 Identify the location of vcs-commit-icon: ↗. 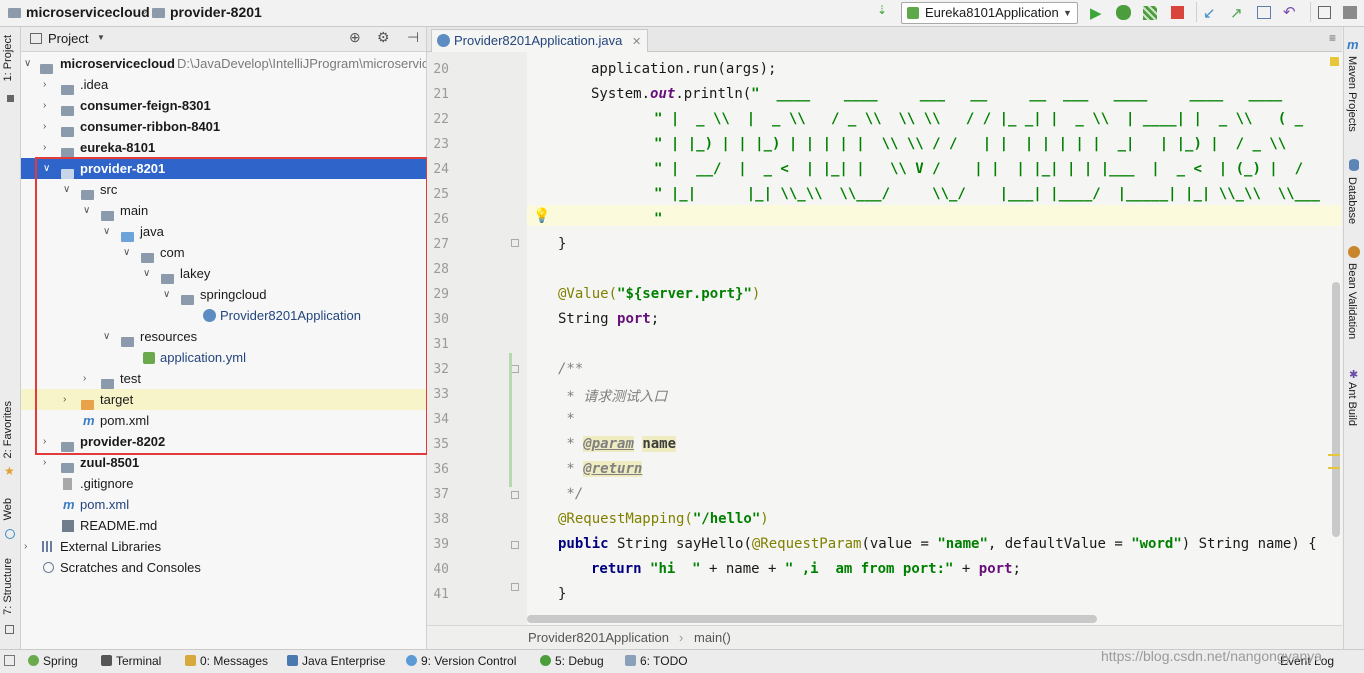
(1236, 13).